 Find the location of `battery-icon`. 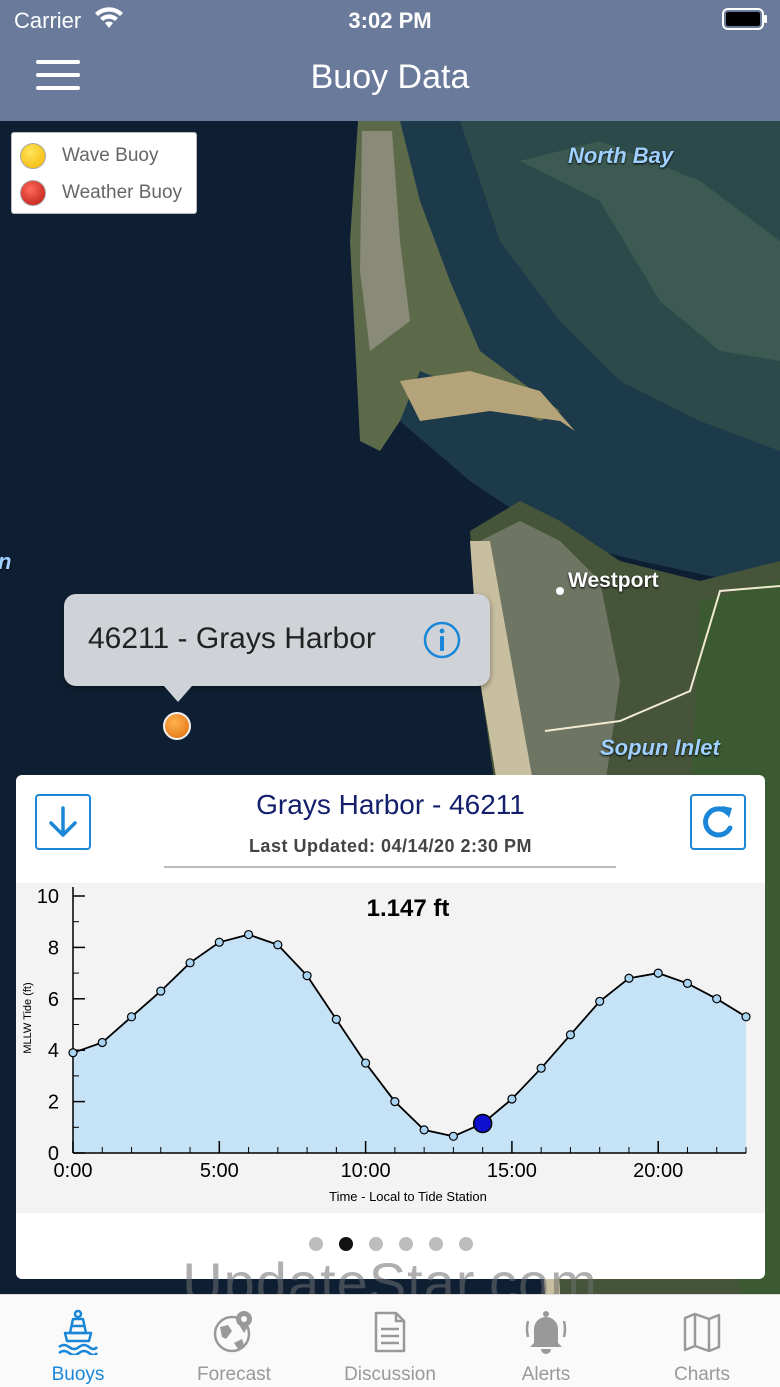

battery-icon is located at coordinates (744, 19).